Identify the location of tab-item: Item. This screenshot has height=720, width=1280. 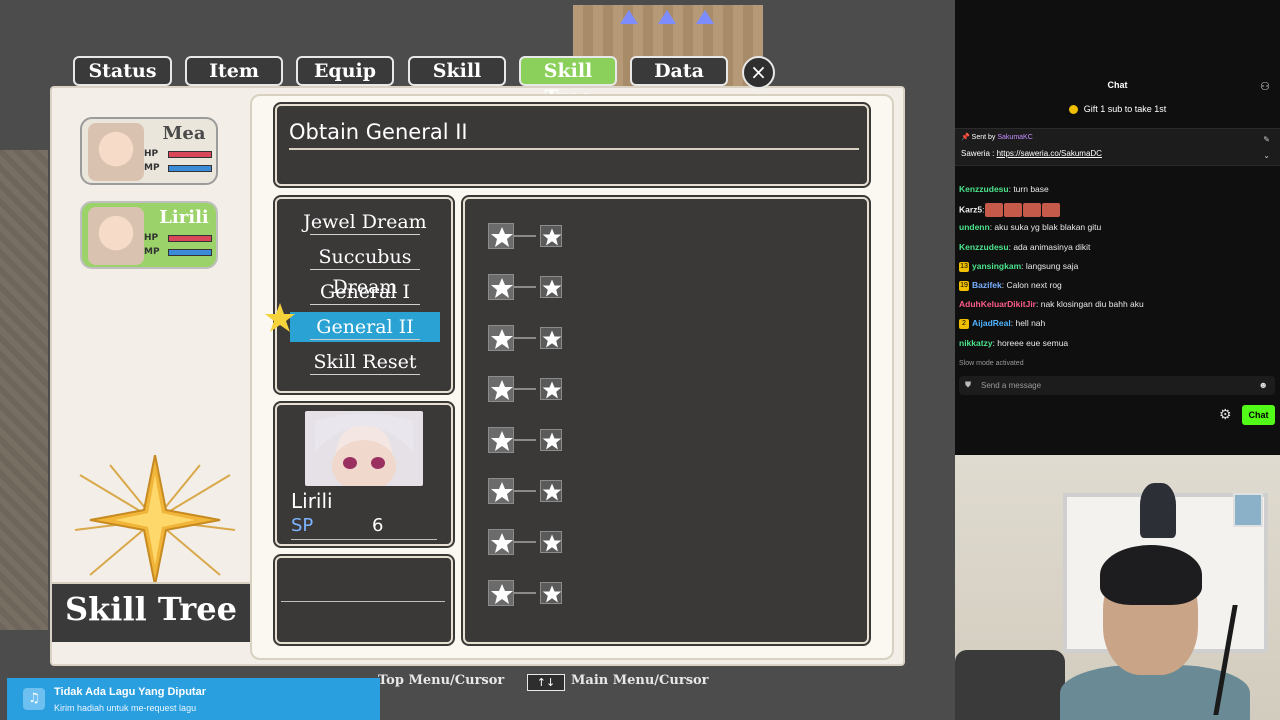
(234, 71).